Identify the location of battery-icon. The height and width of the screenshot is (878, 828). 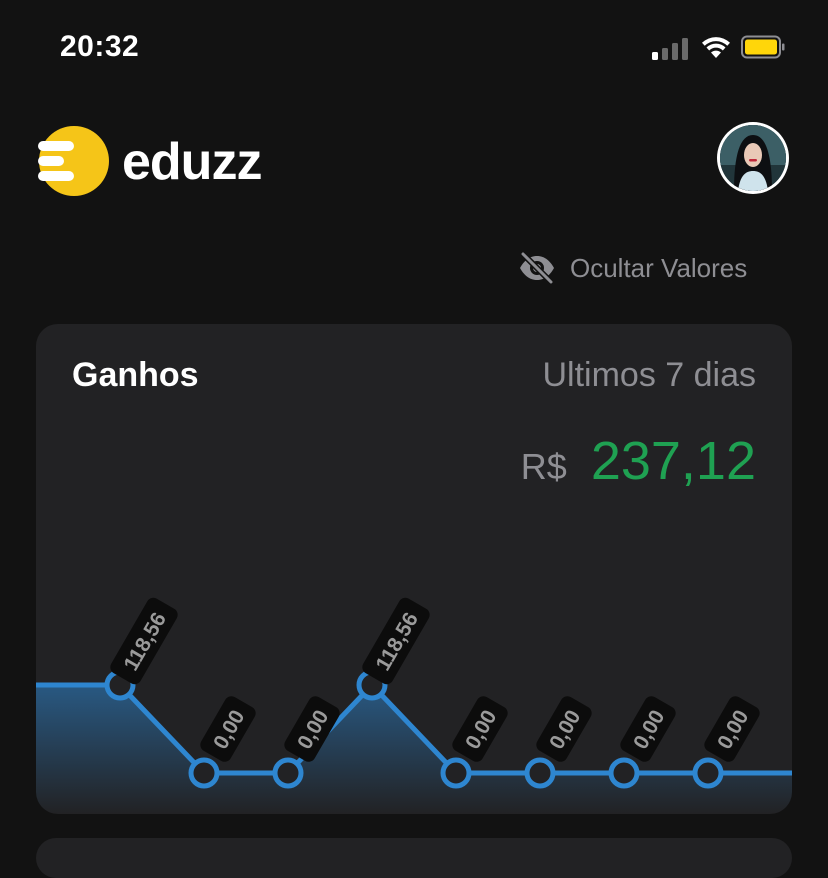
(763, 47).